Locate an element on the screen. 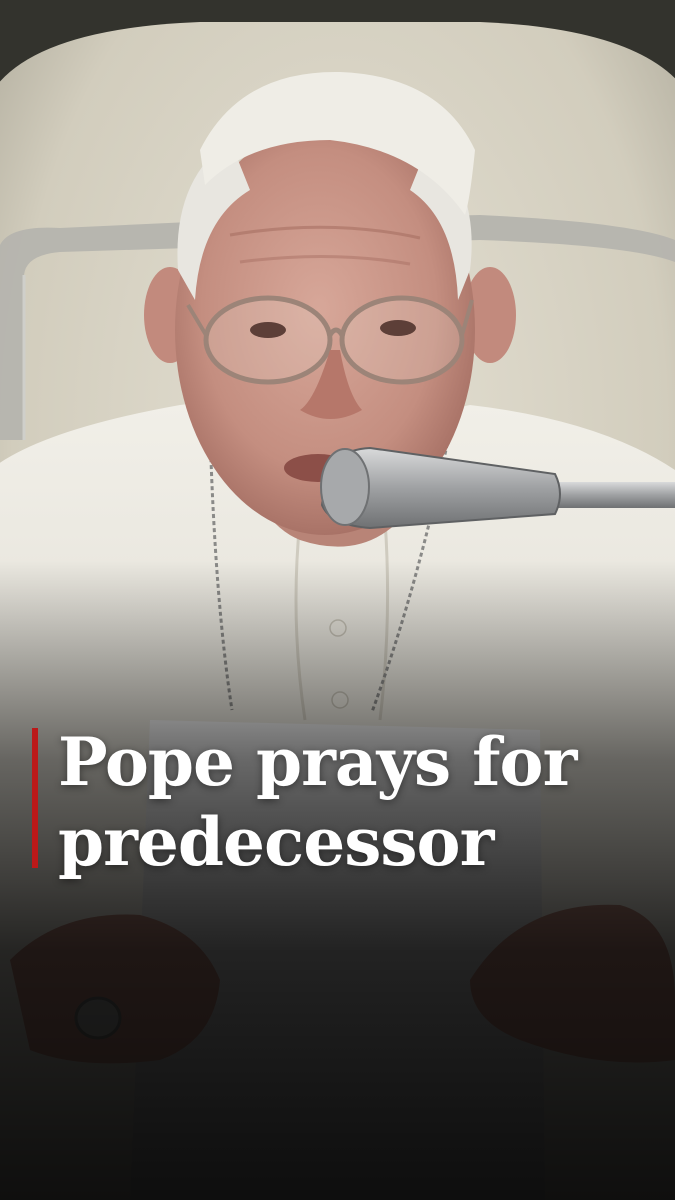 The height and width of the screenshot is (1200, 675). glasses-left-lens is located at coordinates (268, 340).